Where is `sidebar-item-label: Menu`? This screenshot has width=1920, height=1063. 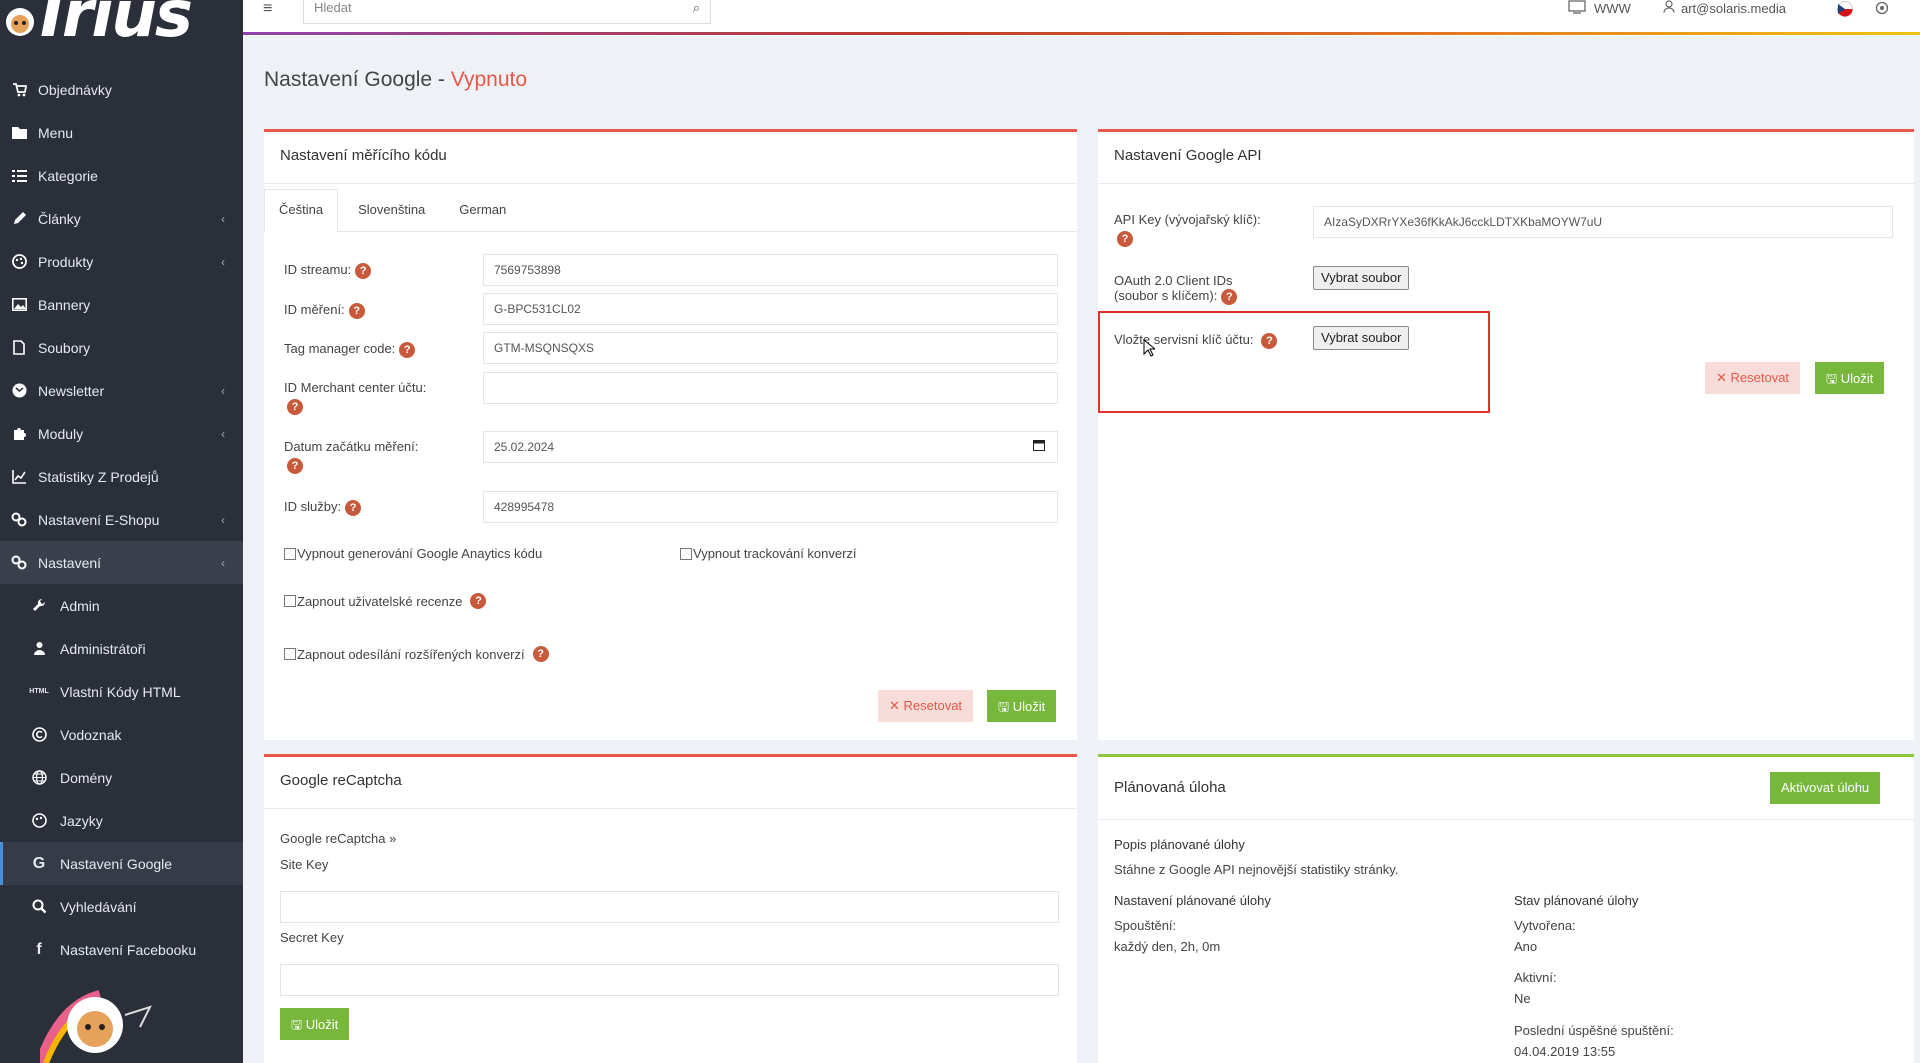 sidebar-item-label: Menu is located at coordinates (56, 132).